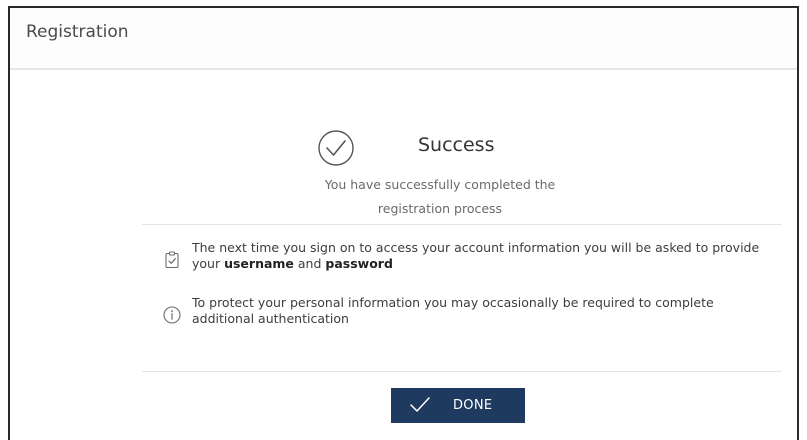 This screenshot has height=440, width=807. I want to click on info-icon, so click(172, 315).